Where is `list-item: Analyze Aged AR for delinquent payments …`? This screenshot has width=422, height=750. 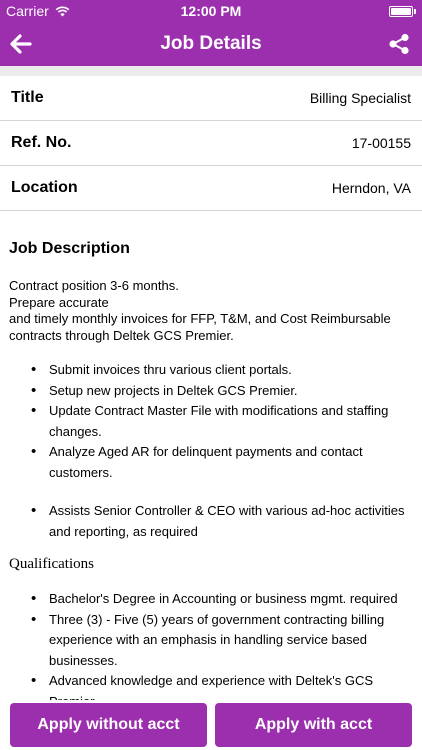
list-item: Analyze Aged AR for delinquent payments … is located at coordinates (211, 462).